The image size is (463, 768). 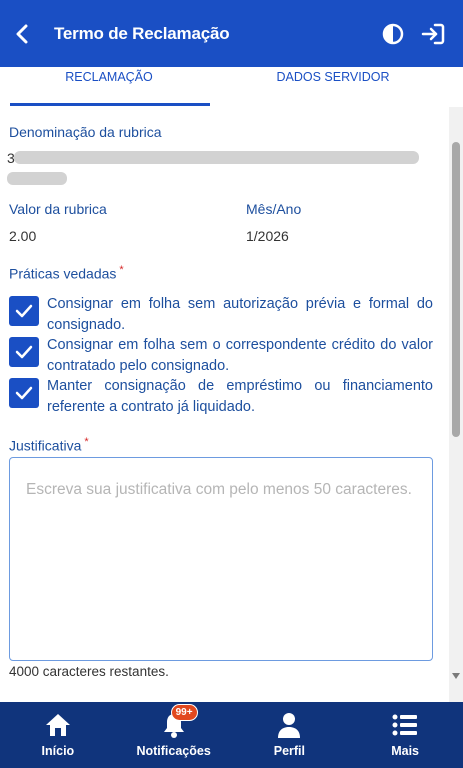 I want to click on home-icon, so click(x=58, y=725).